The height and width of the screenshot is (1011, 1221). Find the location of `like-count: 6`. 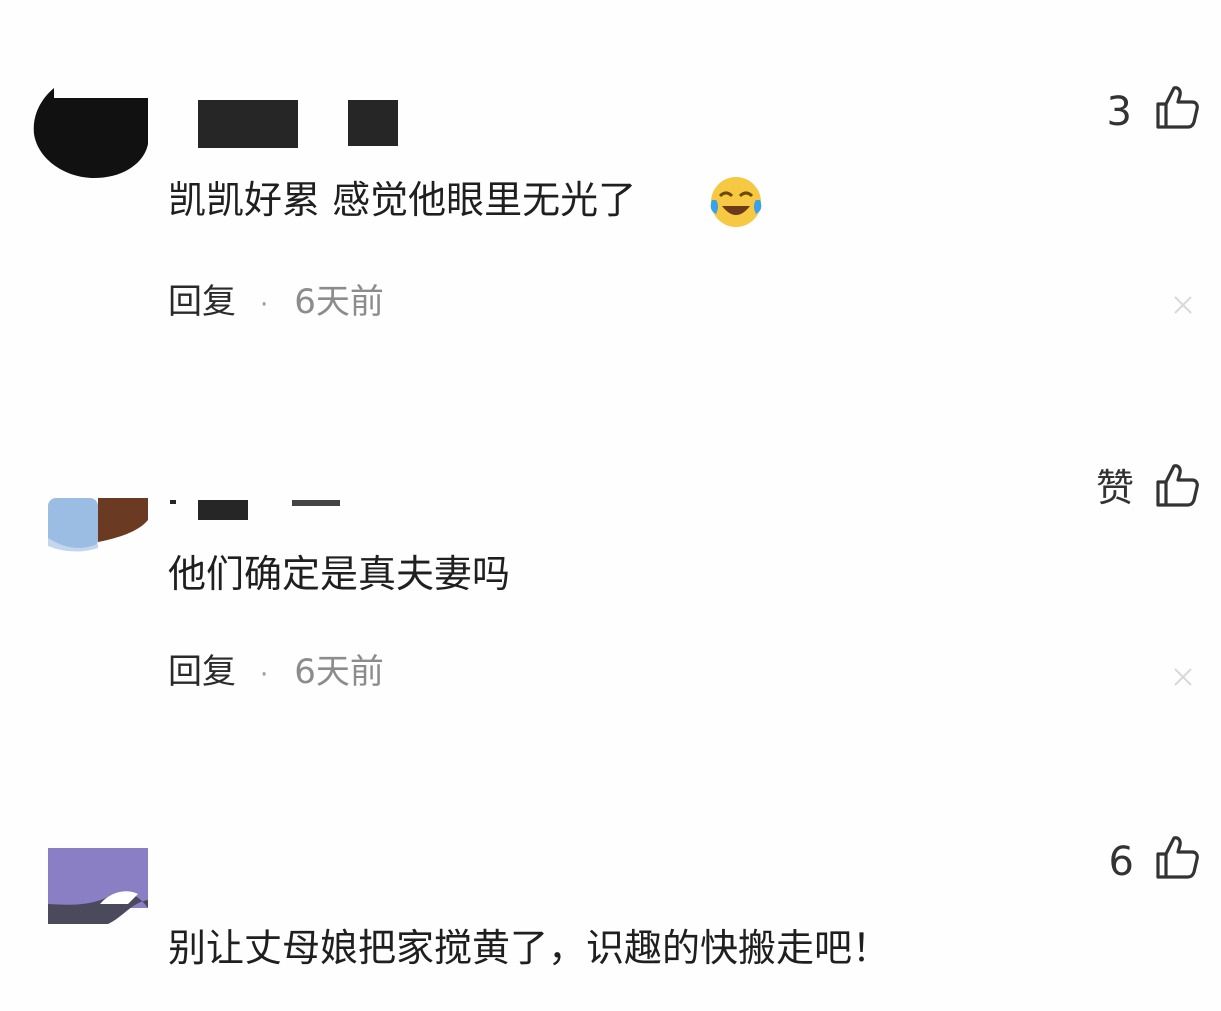

like-count: 6 is located at coordinates (1121, 862).